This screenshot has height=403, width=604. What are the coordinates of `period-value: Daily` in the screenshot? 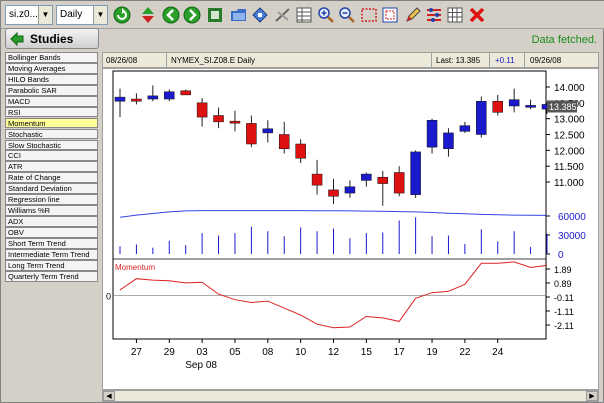 It's located at (71, 14).